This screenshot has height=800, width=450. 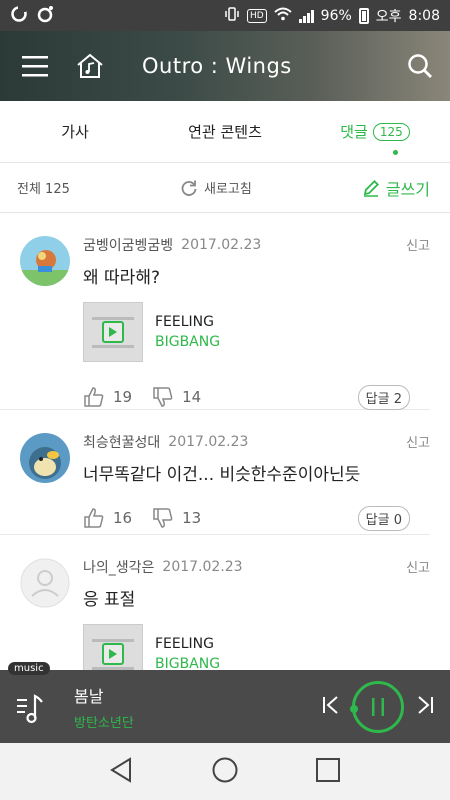 I want to click on back-icon, so click(x=120, y=769).